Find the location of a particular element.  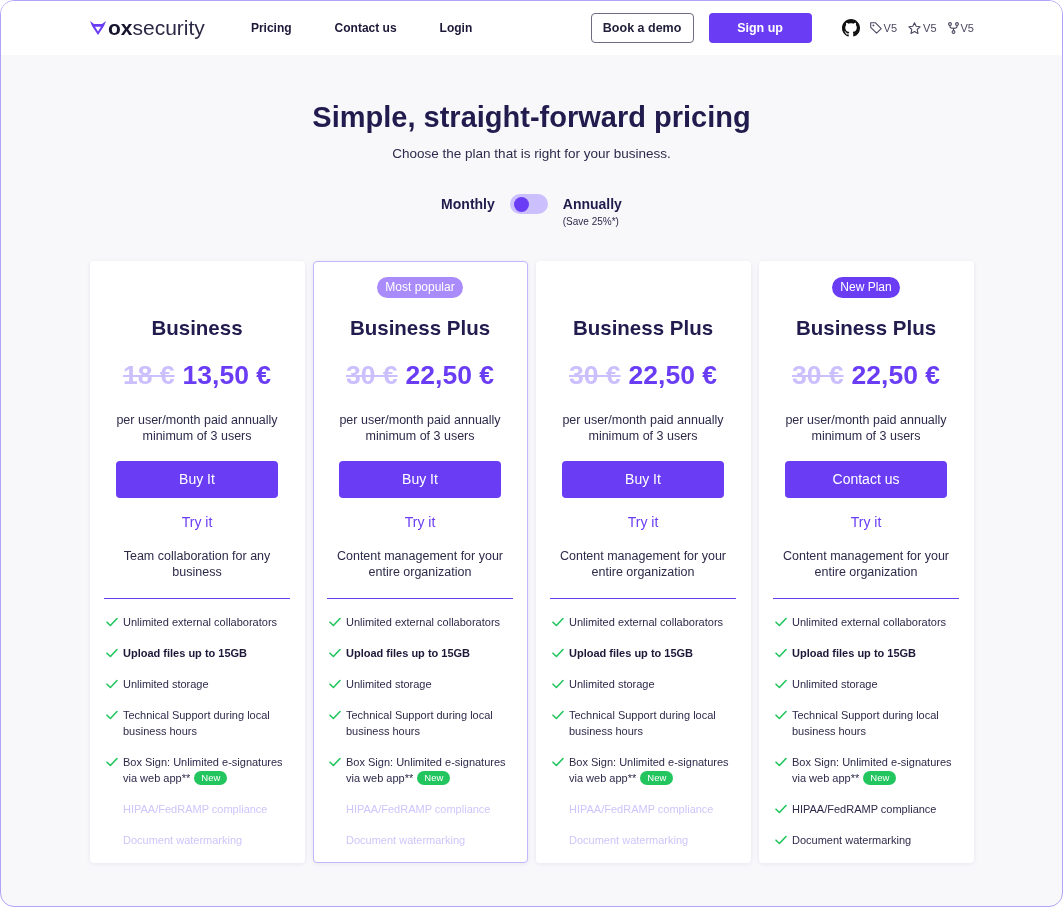

monthly-label: Monthly is located at coordinates (468, 204).